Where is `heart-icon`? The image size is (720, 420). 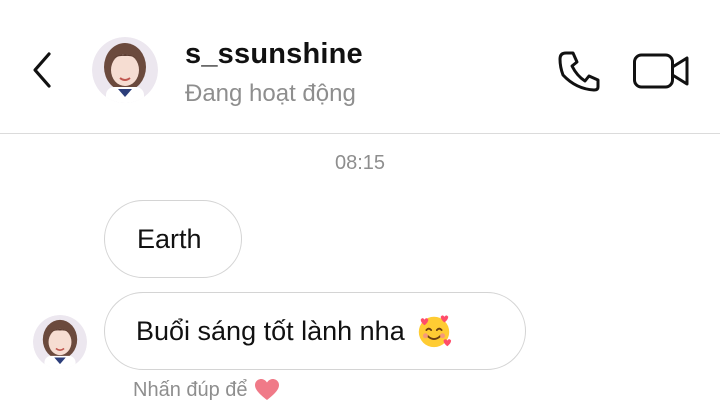
heart-icon is located at coordinates (267, 390).